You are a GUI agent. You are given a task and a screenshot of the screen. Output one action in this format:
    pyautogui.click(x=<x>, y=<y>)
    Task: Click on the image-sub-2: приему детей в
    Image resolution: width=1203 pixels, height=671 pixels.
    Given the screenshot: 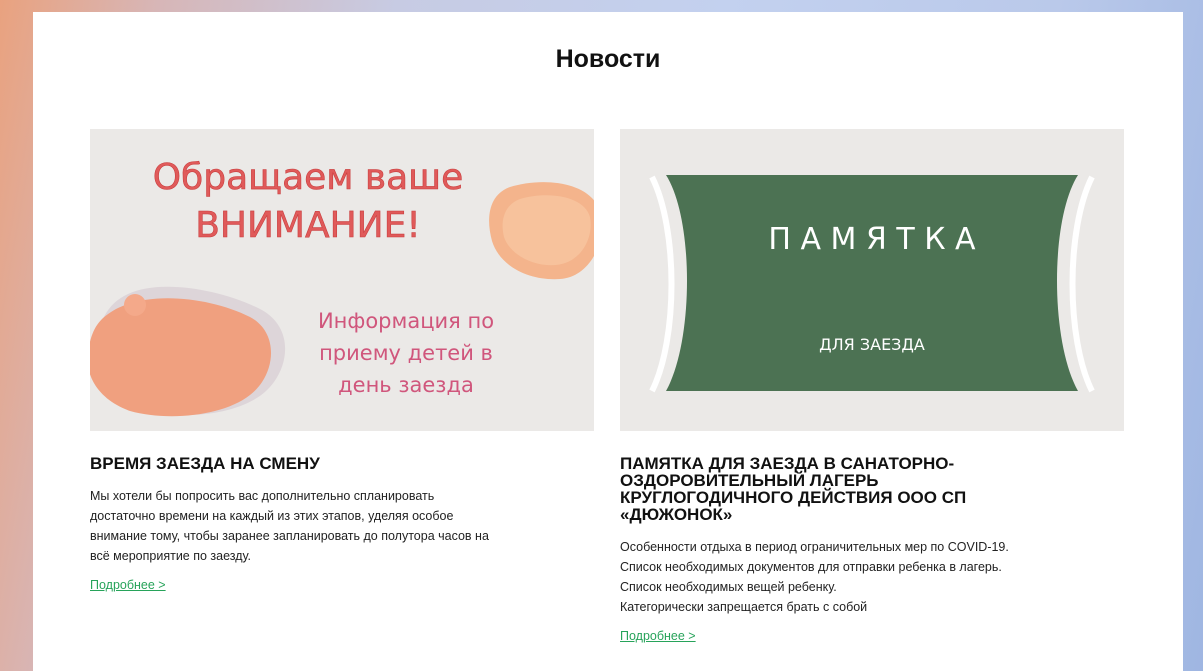 What is the action you would take?
    pyautogui.click(x=406, y=353)
    